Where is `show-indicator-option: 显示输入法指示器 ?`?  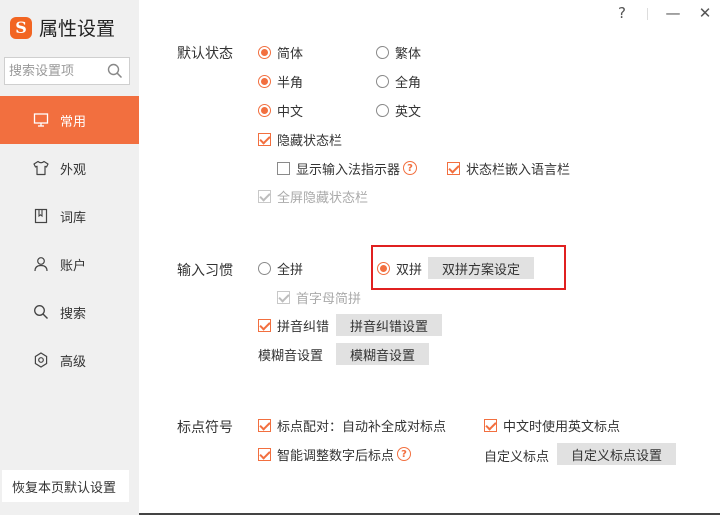 show-indicator-option: 显示输入法指示器 ? is located at coordinates (347, 168).